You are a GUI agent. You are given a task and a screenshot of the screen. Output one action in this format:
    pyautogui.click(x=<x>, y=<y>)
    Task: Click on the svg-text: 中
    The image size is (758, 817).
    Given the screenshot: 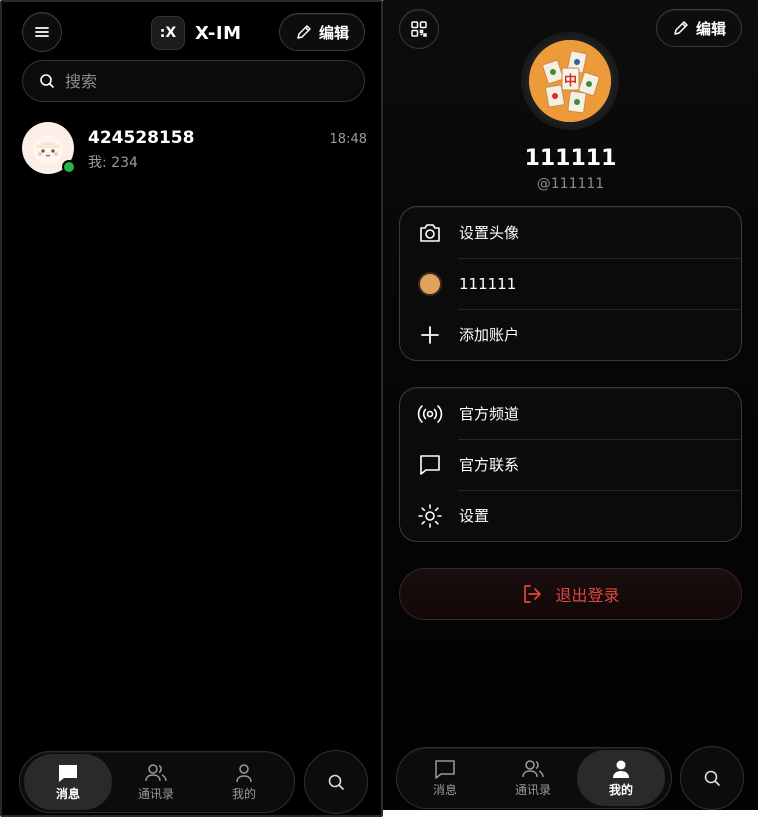 What is the action you would take?
    pyautogui.click(x=570, y=81)
    